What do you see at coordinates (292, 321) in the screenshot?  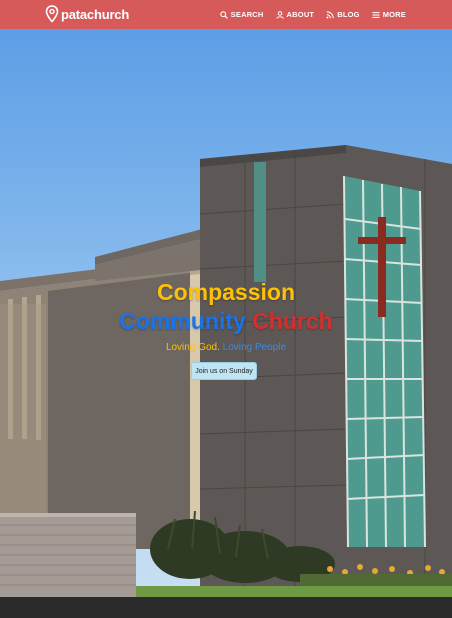 I see `hero-title-church: Church` at bounding box center [292, 321].